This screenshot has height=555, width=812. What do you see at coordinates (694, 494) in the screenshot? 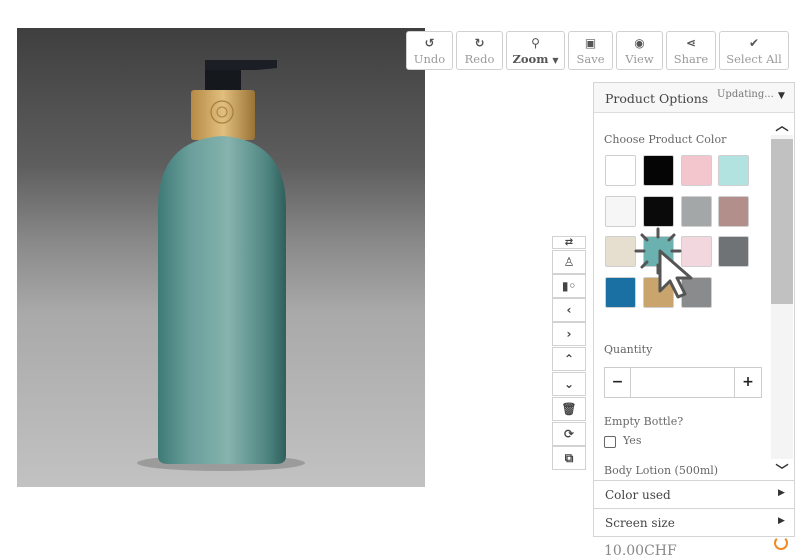
I see `color-used-accordion: Color used ▶` at bounding box center [694, 494].